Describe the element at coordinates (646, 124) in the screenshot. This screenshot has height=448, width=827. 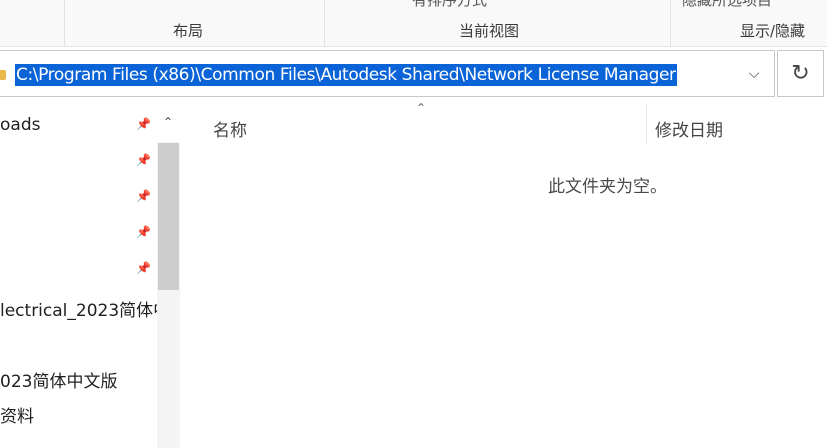
I see `column-separator` at that location.